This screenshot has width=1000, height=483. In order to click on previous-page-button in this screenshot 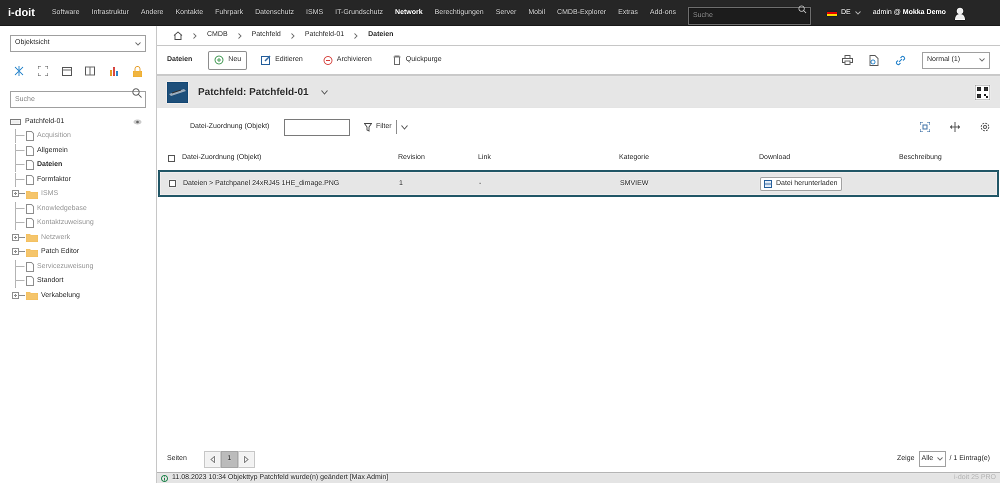, I will do `click(212, 459)`.